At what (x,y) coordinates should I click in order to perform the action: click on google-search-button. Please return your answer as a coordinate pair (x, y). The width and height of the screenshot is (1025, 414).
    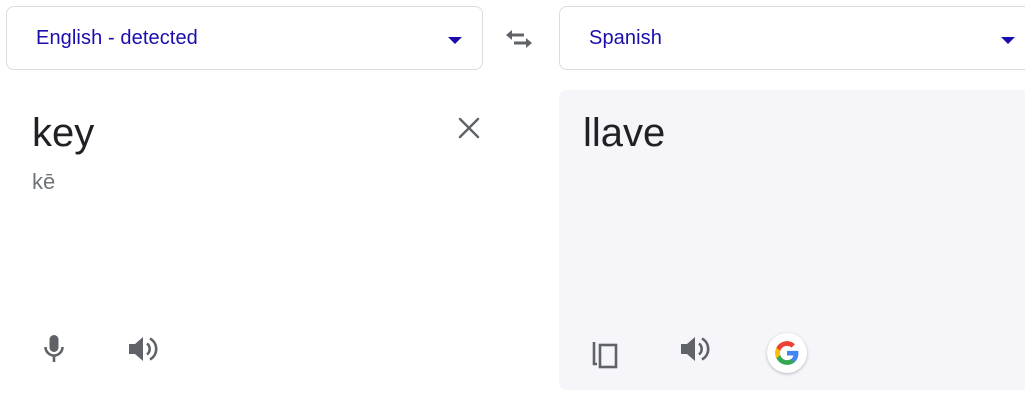
    Looking at the image, I should click on (787, 353).